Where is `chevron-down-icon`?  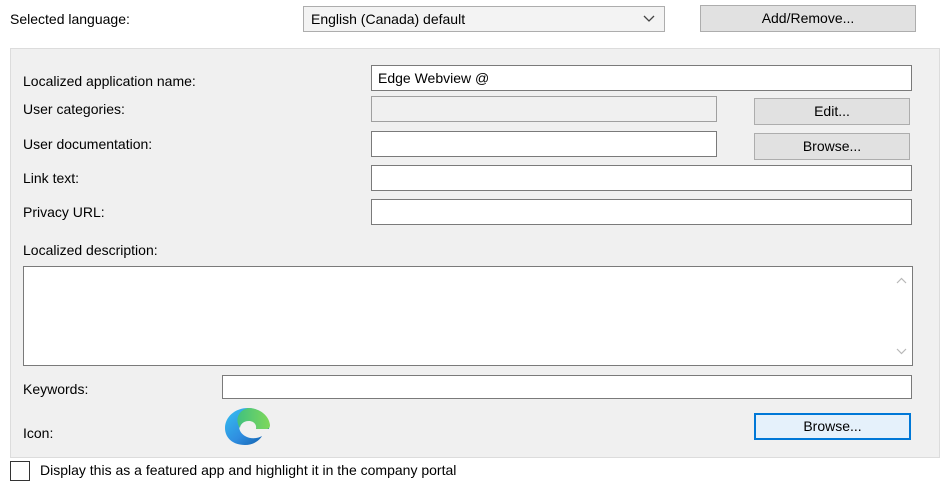 chevron-down-icon is located at coordinates (649, 18).